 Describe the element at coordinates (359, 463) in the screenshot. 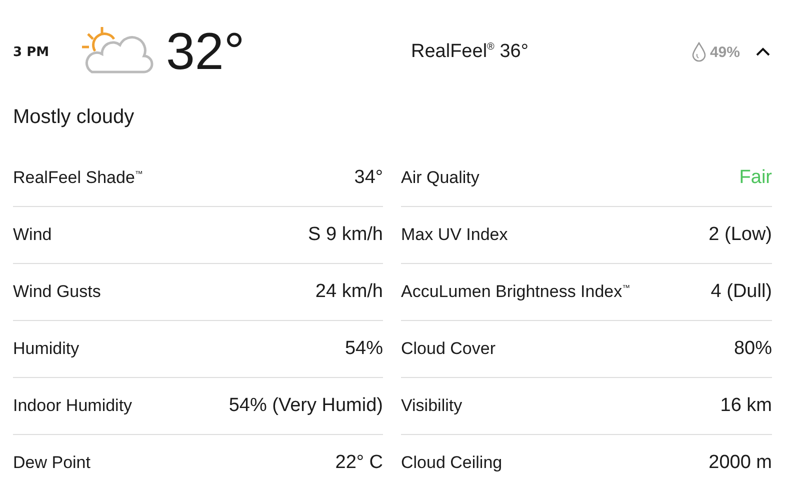

I see `detail-value: 22° C` at that location.